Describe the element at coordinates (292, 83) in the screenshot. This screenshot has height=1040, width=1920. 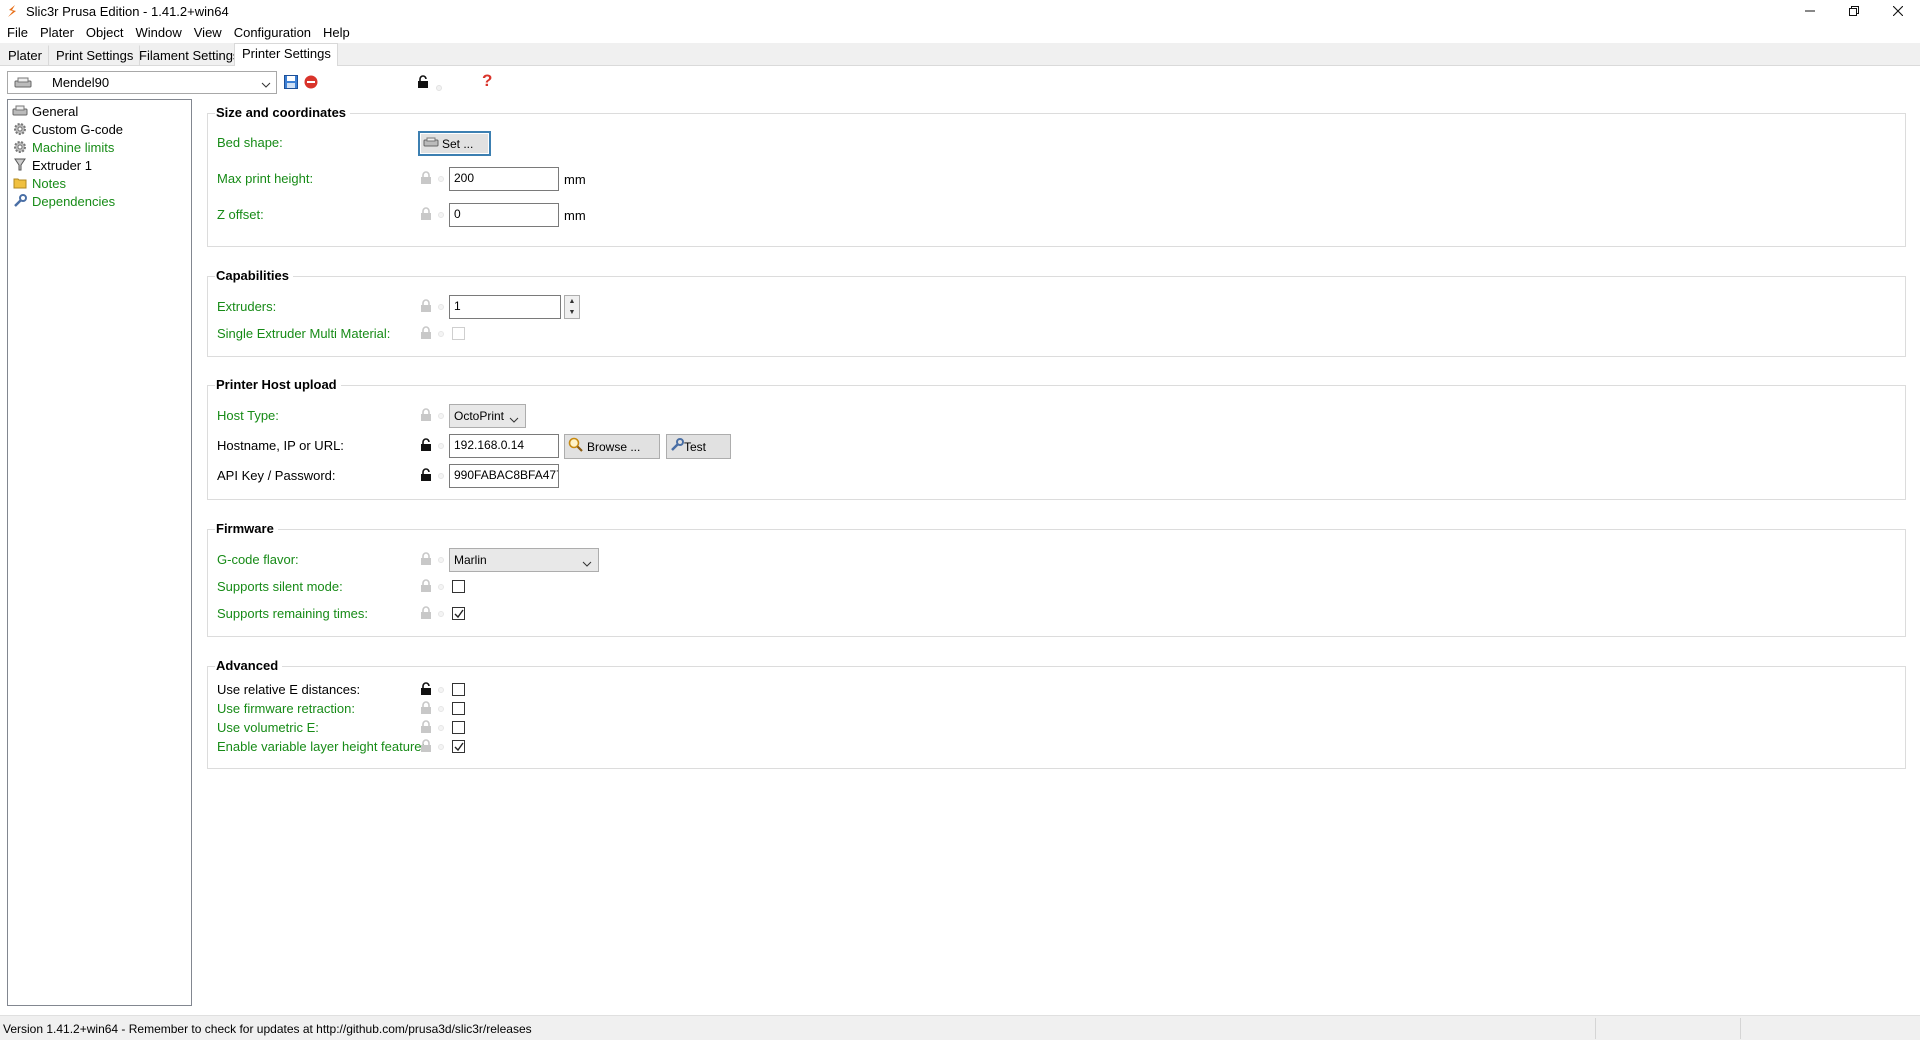
I see `save-icon` at that location.